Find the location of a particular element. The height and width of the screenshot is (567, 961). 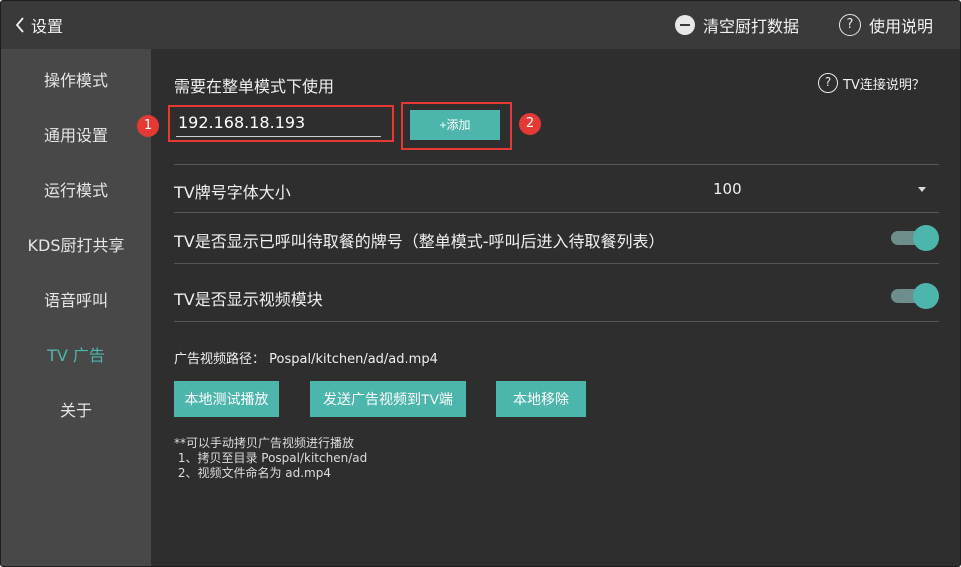

show-called-label: TV是否显示已呼叫待取餐的牌号（整单模式-呼叫后进入待取餐列表） is located at coordinates (419, 241).